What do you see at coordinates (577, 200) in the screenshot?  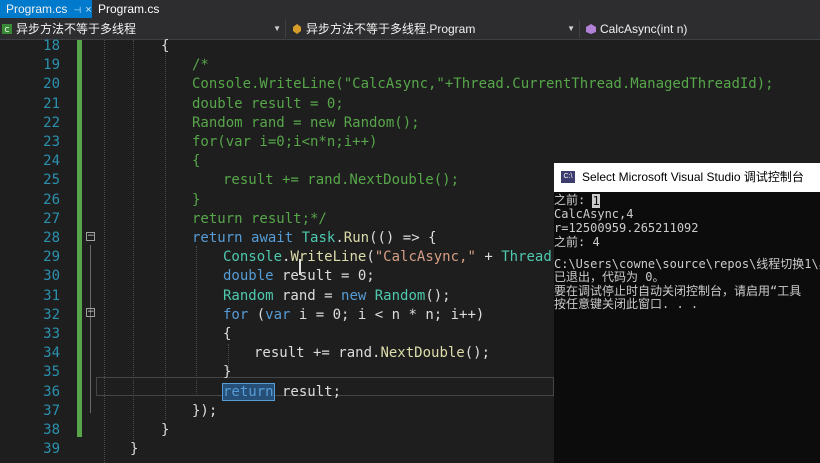 I see `console-line: 之前: 1` at bounding box center [577, 200].